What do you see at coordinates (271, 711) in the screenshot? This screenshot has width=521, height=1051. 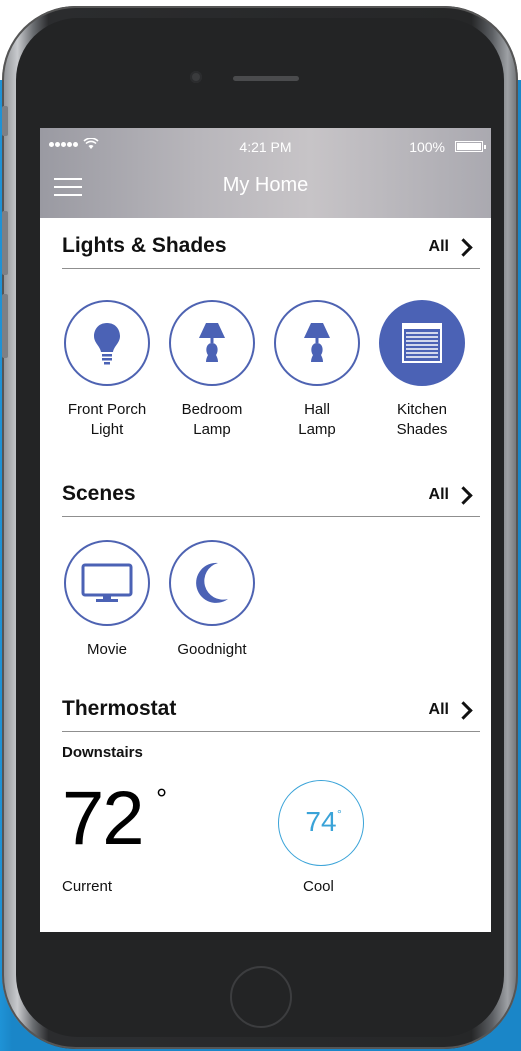 I see `thermostat-section-header: Thermostat All` at bounding box center [271, 711].